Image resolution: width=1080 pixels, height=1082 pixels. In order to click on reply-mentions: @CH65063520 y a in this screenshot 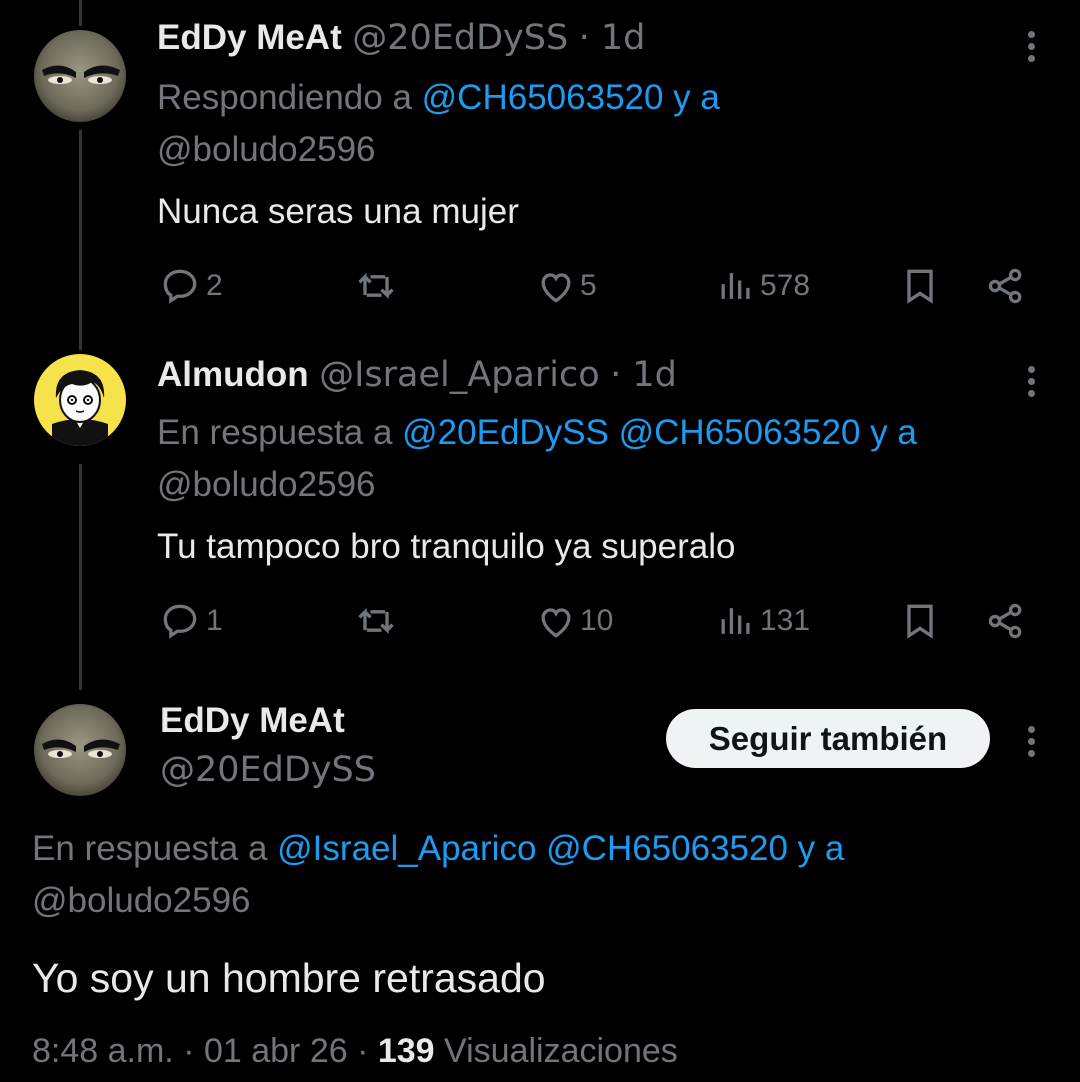, I will do `click(571, 97)`.